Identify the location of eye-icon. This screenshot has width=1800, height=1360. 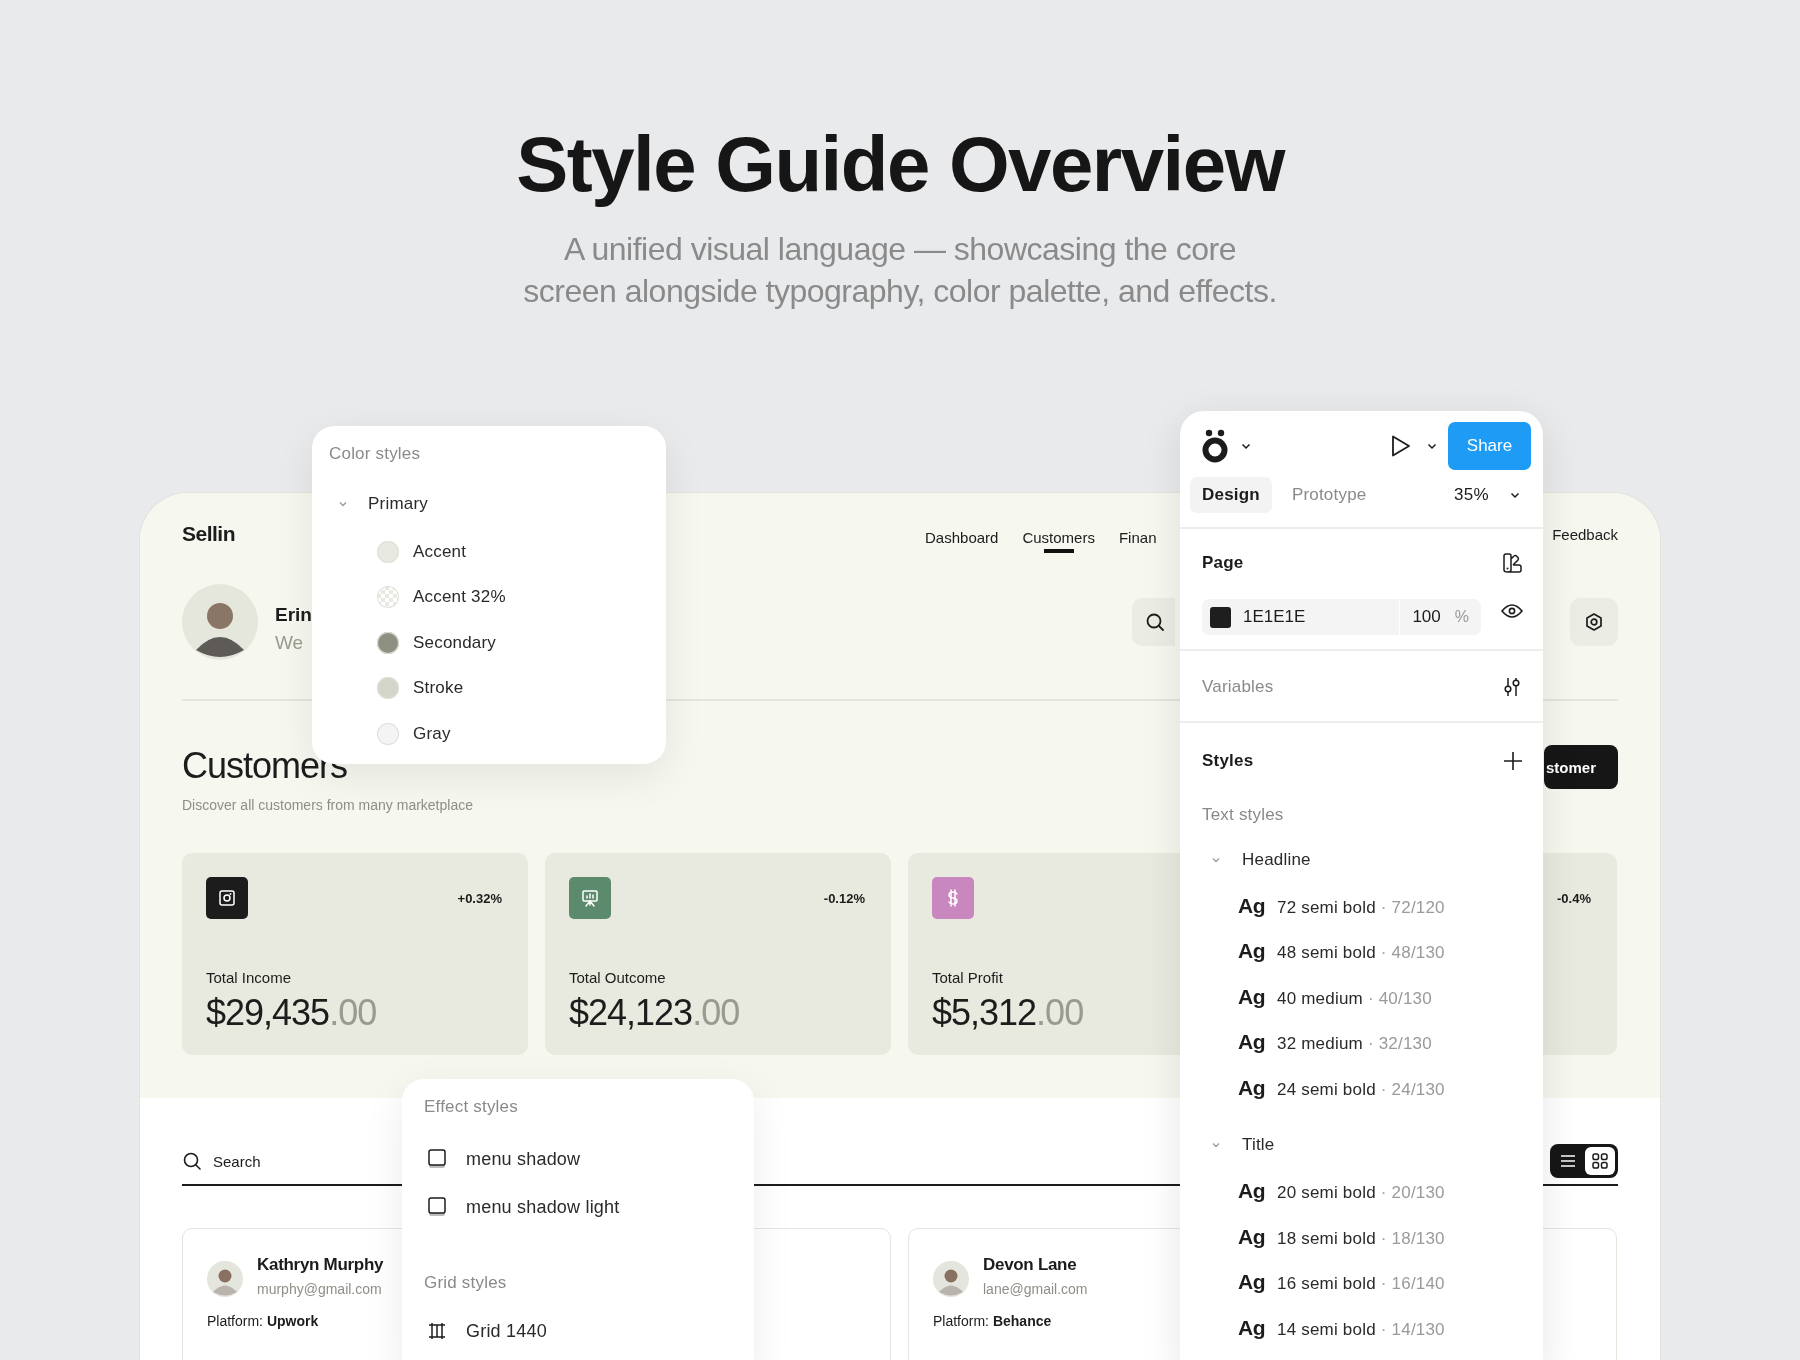
(1512, 611).